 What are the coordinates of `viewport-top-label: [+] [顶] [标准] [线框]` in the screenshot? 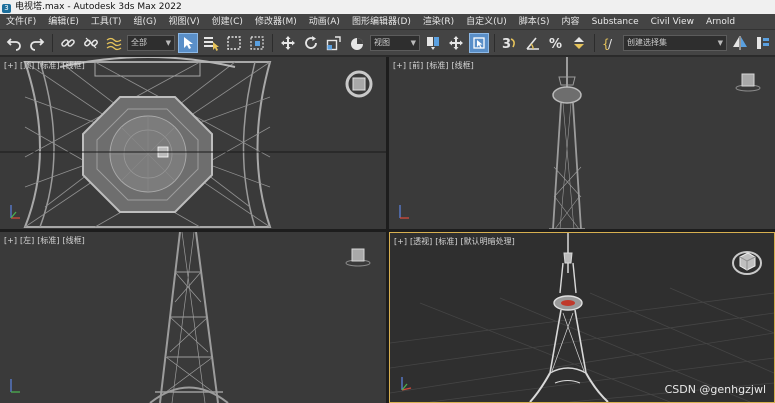 It's located at (46, 65).